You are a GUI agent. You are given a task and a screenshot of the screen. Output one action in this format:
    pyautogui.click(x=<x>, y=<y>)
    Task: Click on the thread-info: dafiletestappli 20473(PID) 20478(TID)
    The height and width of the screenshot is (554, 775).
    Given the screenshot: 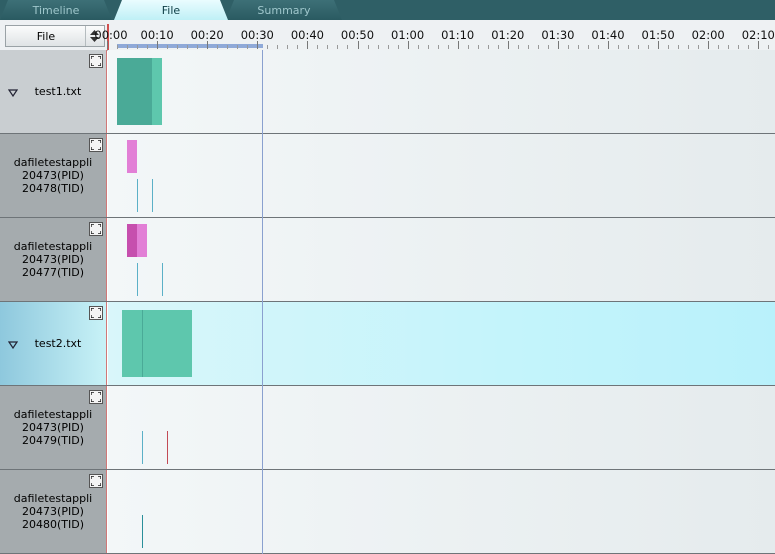 What is the action you would take?
    pyautogui.click(x=53, y=175)
    